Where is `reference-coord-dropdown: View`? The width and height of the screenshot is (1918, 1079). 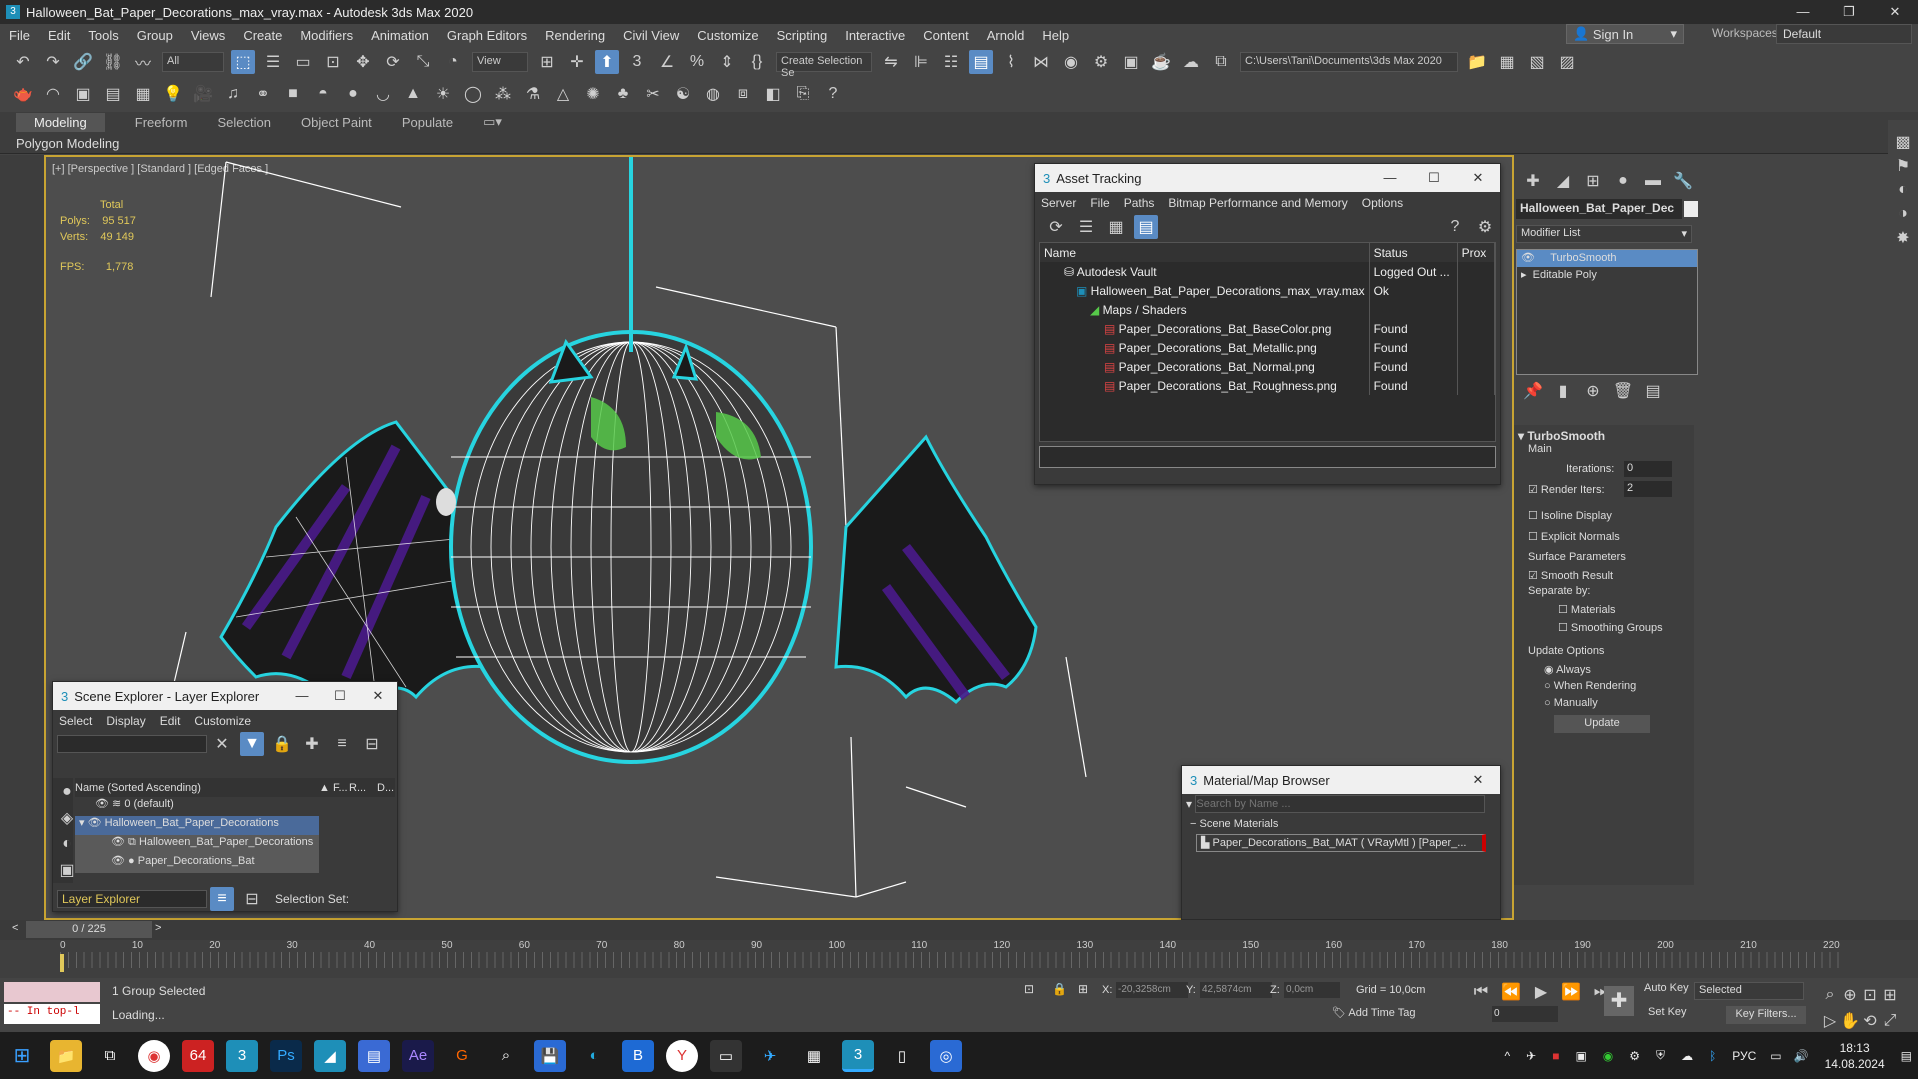
reference-coord-dropdown: View is located at coordinates (500, 62).